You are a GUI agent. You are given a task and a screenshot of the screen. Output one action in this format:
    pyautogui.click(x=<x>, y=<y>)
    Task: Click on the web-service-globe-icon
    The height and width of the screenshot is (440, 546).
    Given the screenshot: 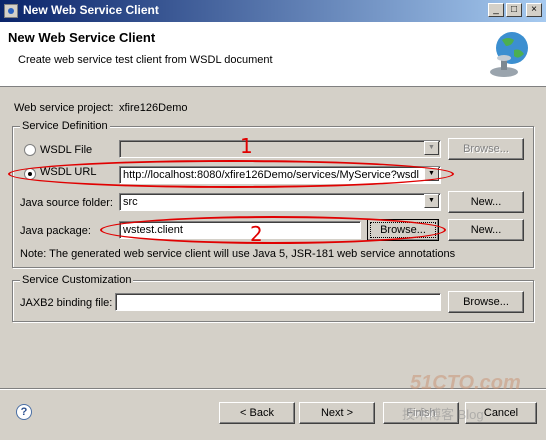 What is the action you would take?
    pyautogui.click(x=509, y=54)
    